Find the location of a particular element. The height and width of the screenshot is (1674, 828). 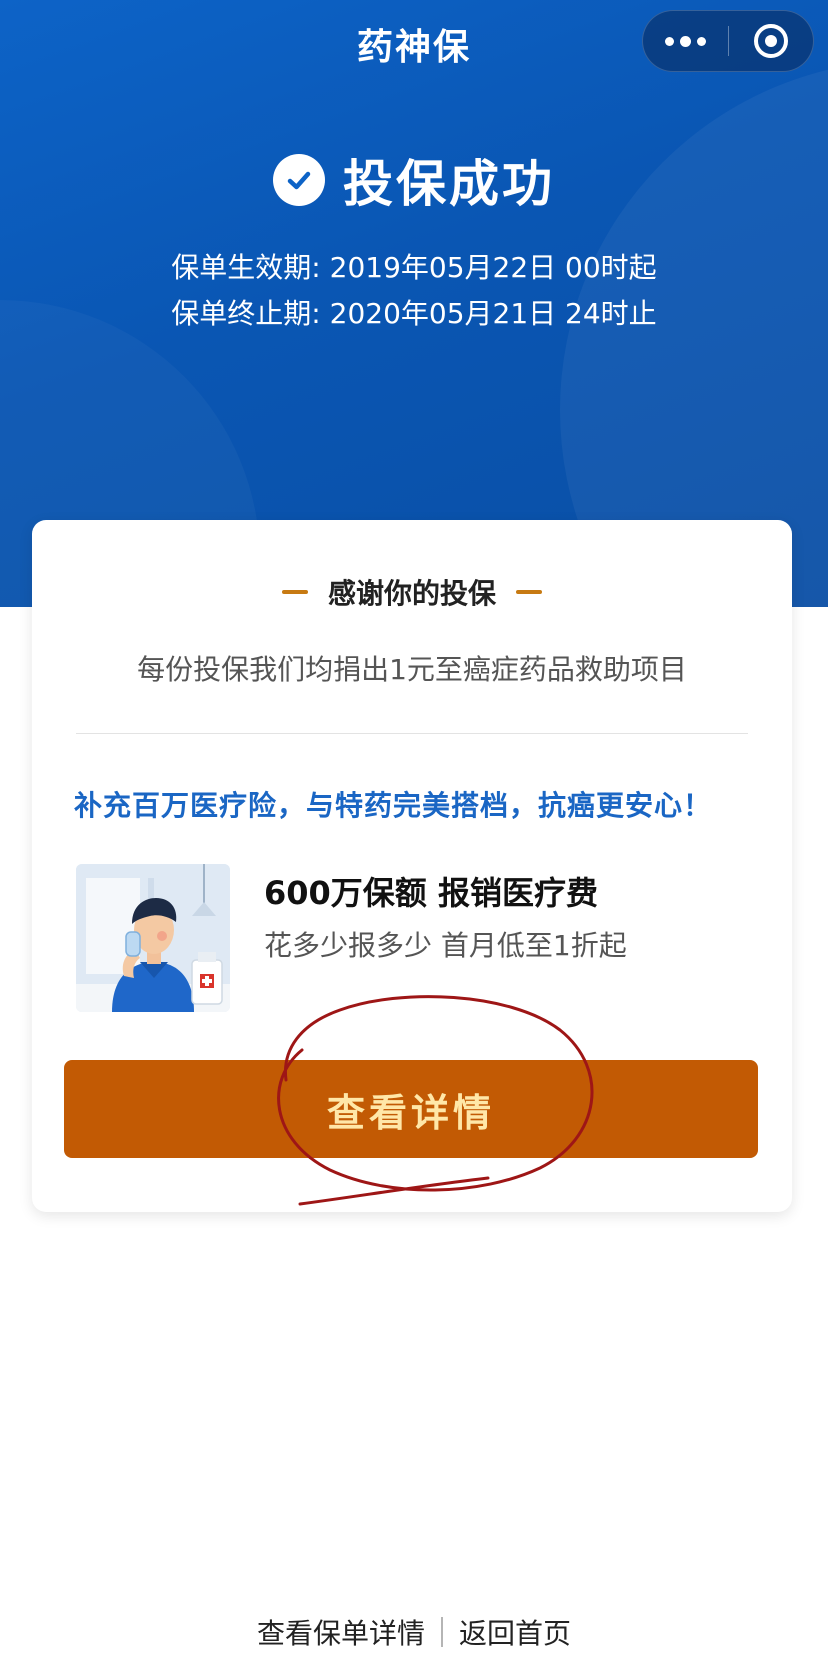

thanks-title: 感谢你的投保 is located at coordinates (411, 593).